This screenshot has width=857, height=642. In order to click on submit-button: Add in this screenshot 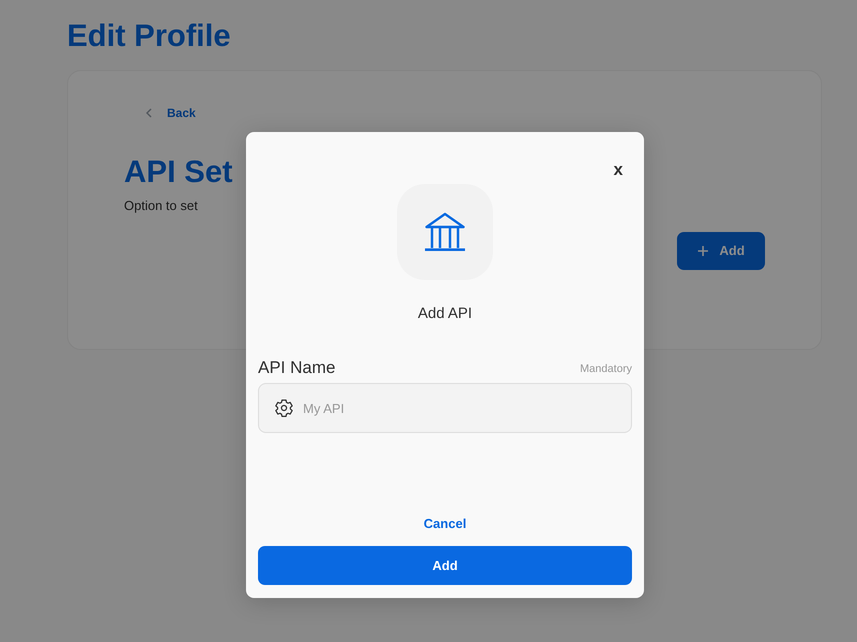, I will do `click(445, 565)`.